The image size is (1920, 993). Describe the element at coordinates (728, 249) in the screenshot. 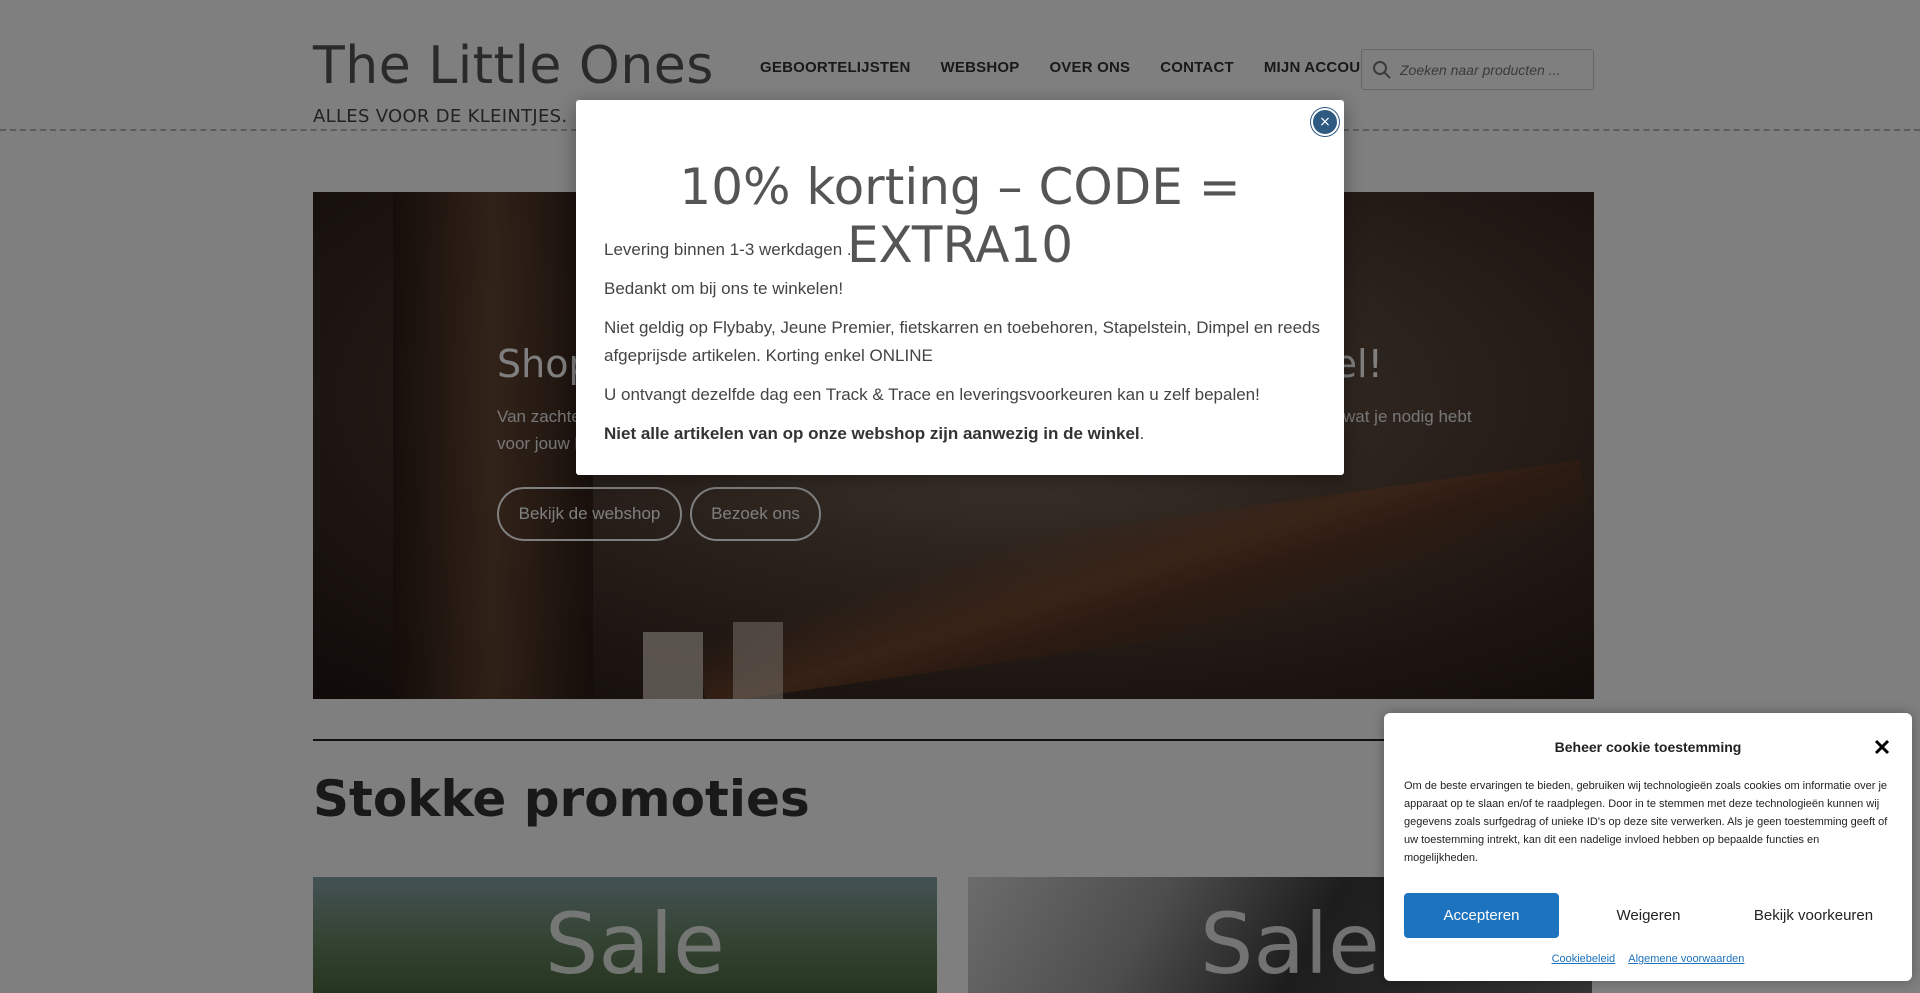

I see `modal-line: Levering binnen 1-3 werkdagen .` at that location.